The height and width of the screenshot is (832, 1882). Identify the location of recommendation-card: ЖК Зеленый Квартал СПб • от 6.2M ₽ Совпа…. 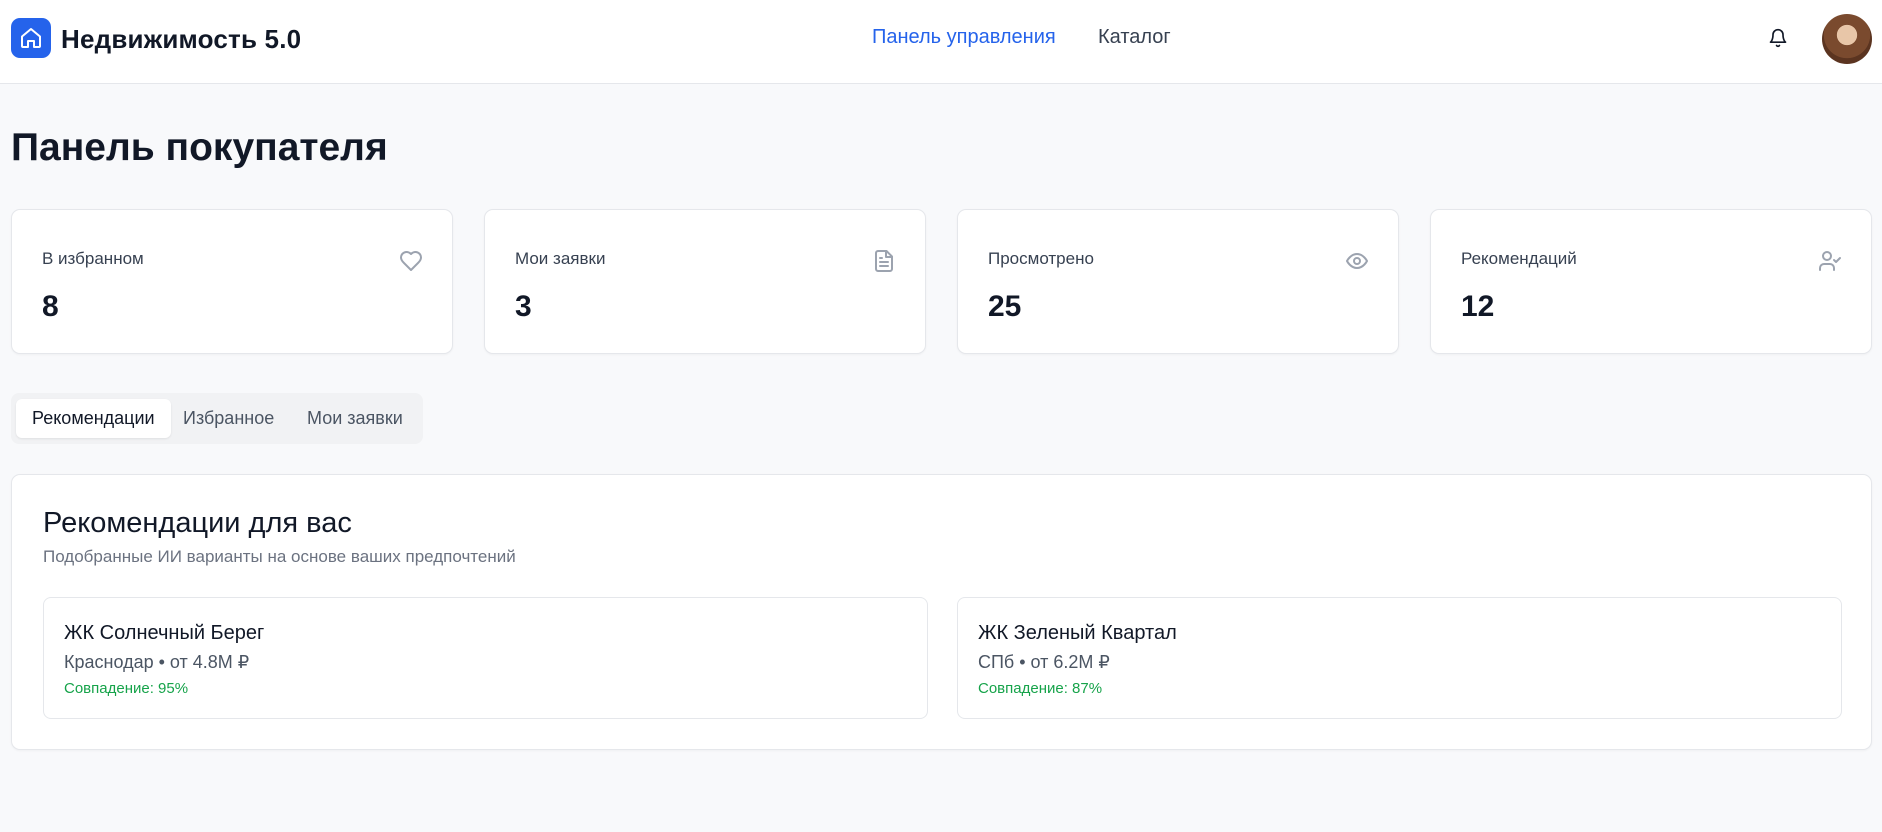
(1399, 658).